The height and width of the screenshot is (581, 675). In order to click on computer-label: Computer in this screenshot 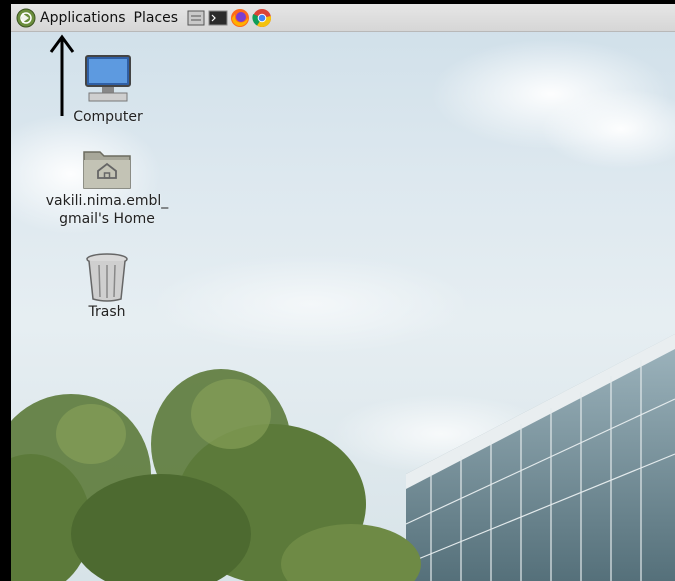, I will do `click(108, 117)`.